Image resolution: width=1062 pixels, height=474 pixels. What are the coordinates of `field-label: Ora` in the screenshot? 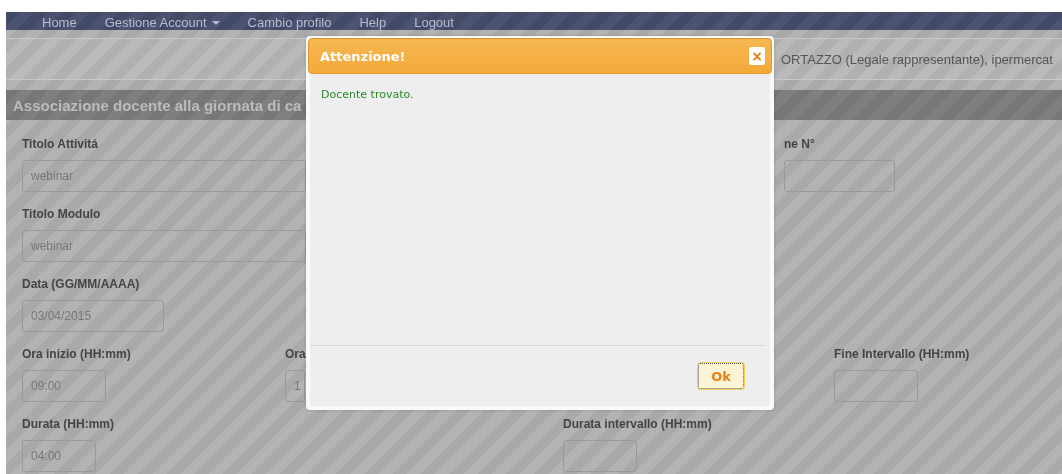 It's located at (295, 354).